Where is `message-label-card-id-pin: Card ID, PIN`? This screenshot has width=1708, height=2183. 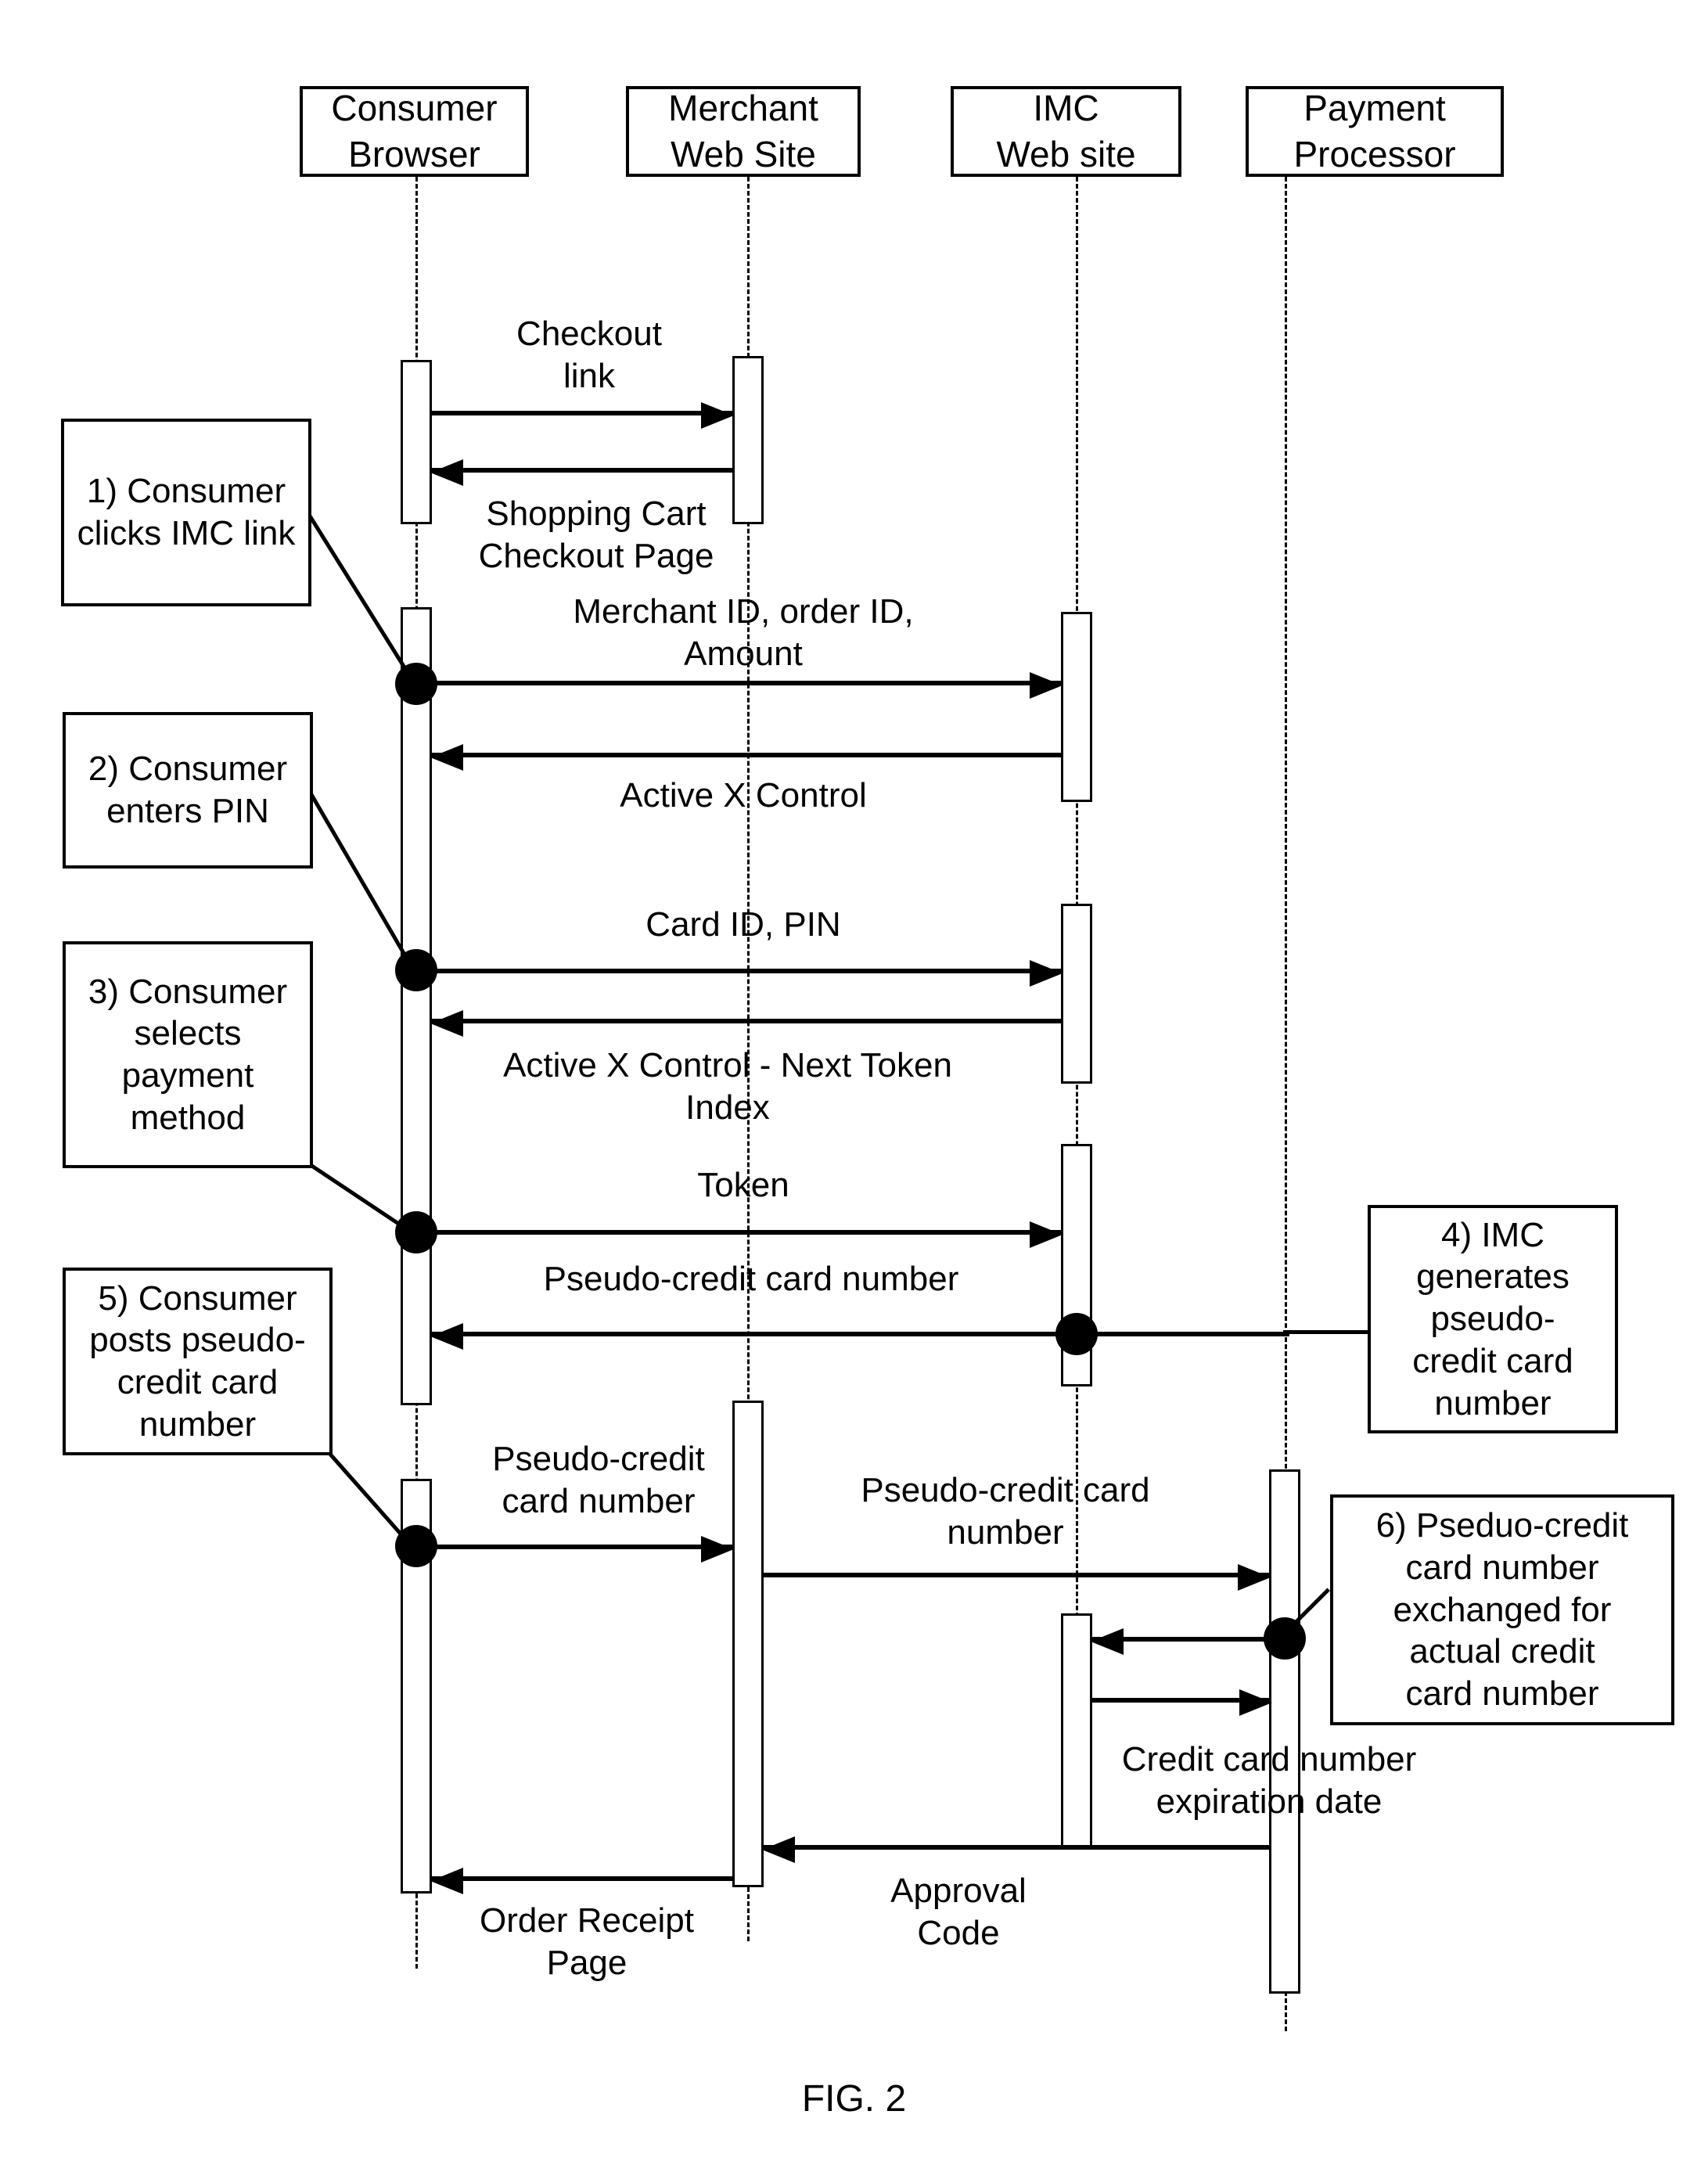 message-label-card-id-pin: Card ID, PIN is located at coordinates (743, 924).